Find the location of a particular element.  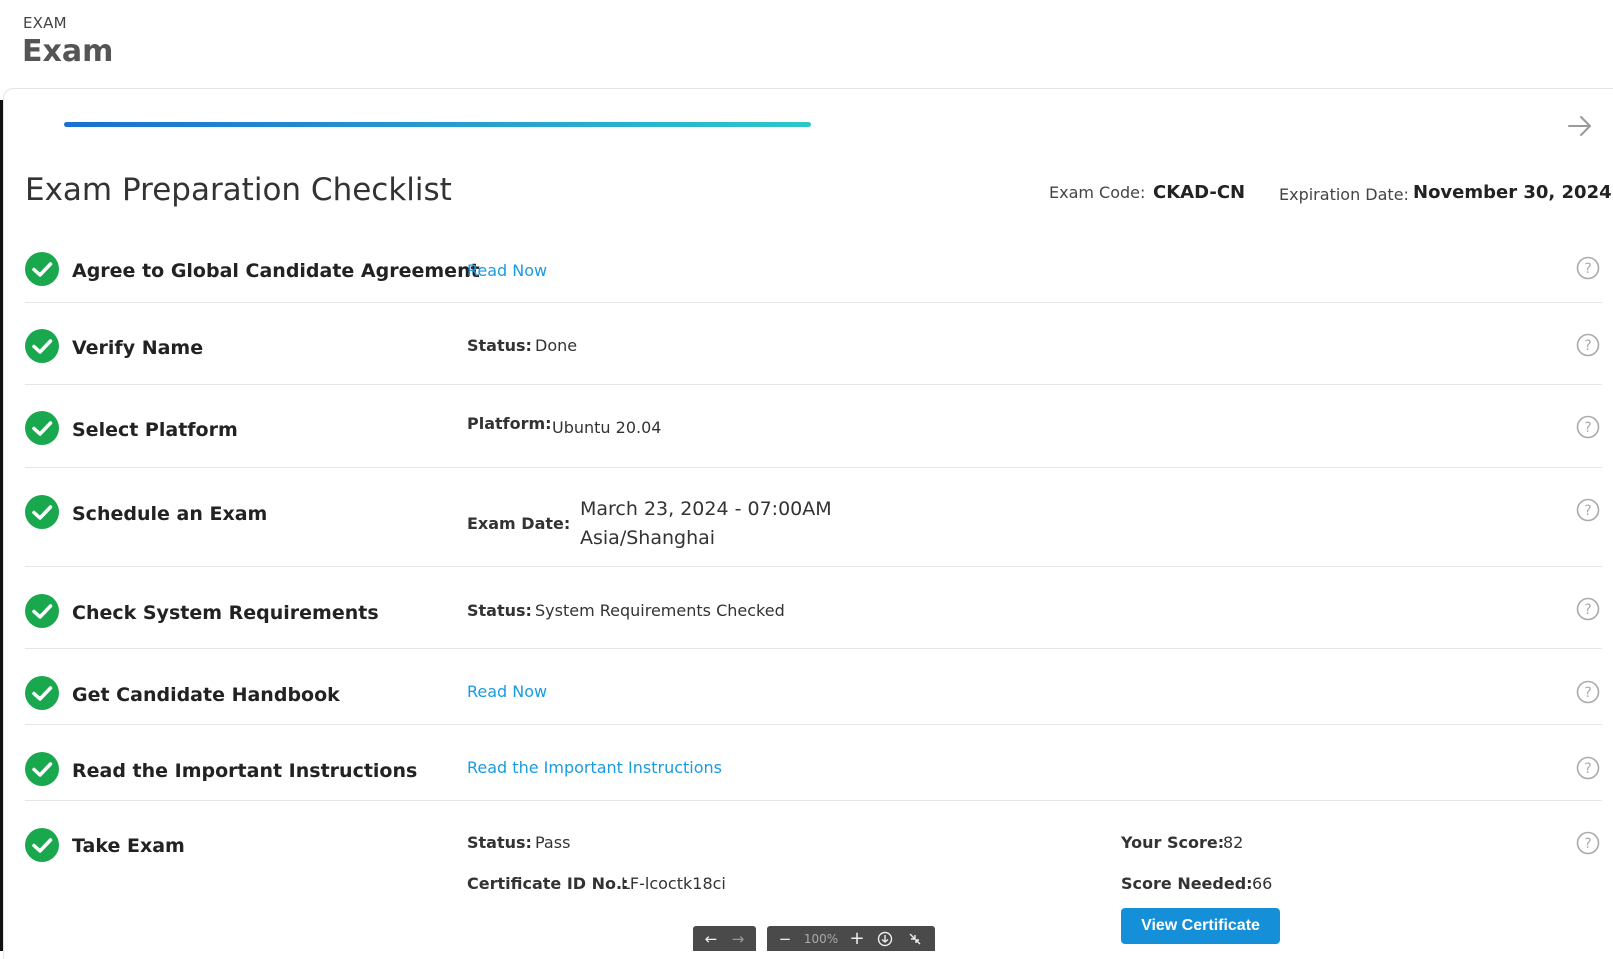

row-title-important-instructions: Read the Important Instructions is located at coordinates (245, 771).